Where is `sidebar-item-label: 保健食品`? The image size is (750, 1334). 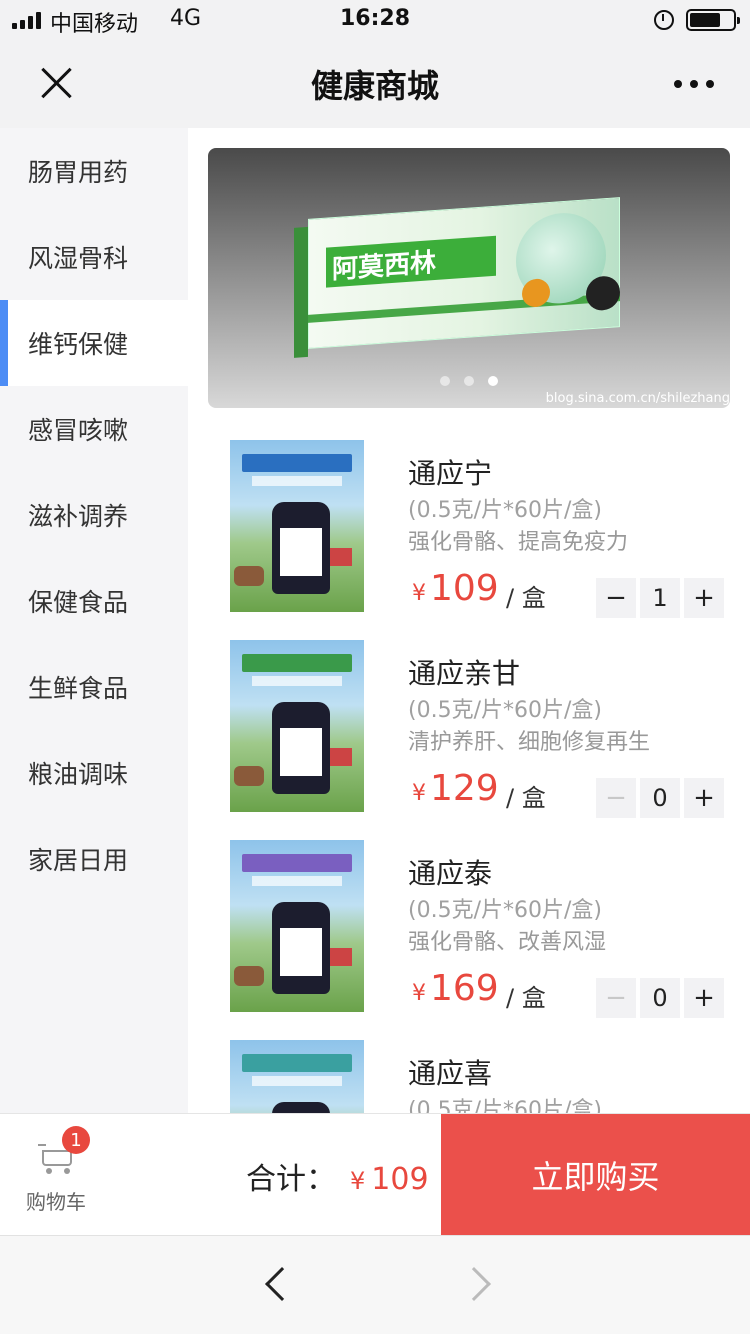 sidebar-item-label: 保健食品 is located at coordinates (78, 602).